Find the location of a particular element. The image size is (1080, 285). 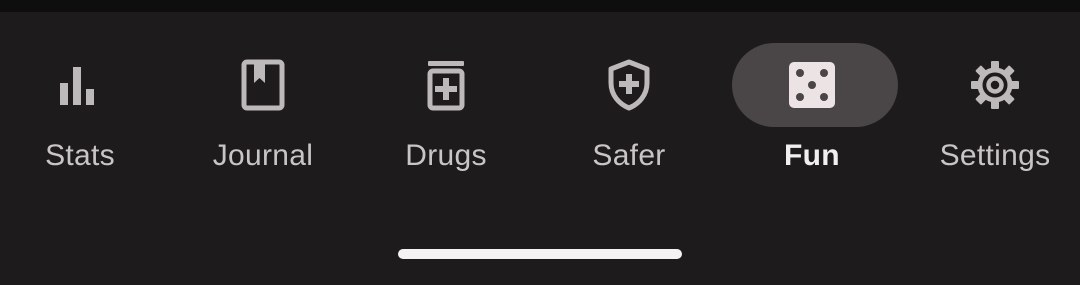

nav-label-fun: Fun is located at coordinates (812, 155).